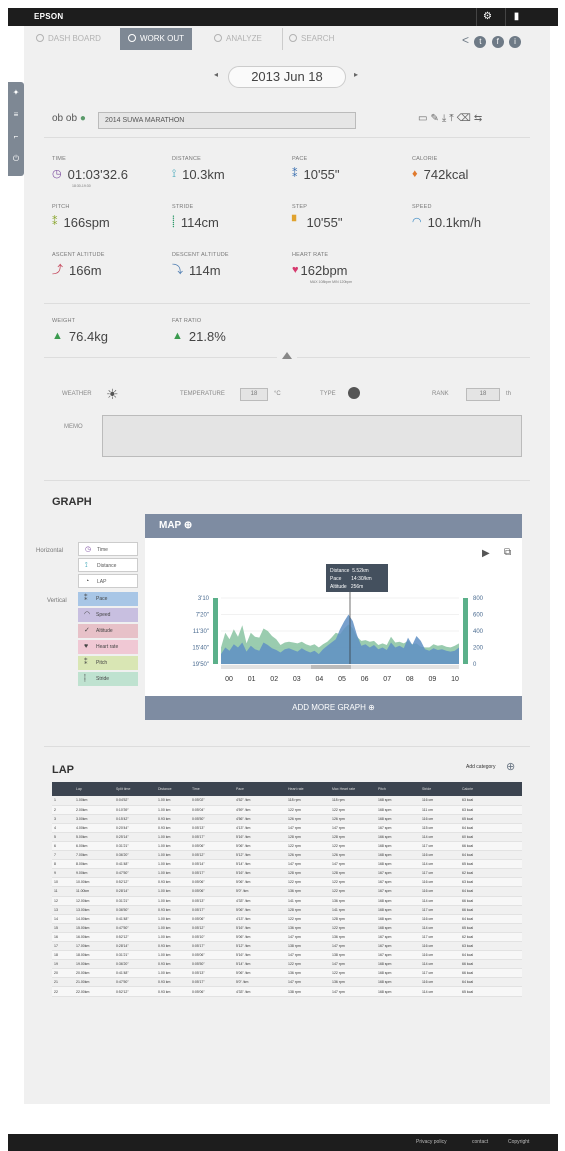 This screenshot has width=565, height=1151. Describe the element at coordinates (435, 118) in the screenshot. I see `edit-icon: ✎` at that location.